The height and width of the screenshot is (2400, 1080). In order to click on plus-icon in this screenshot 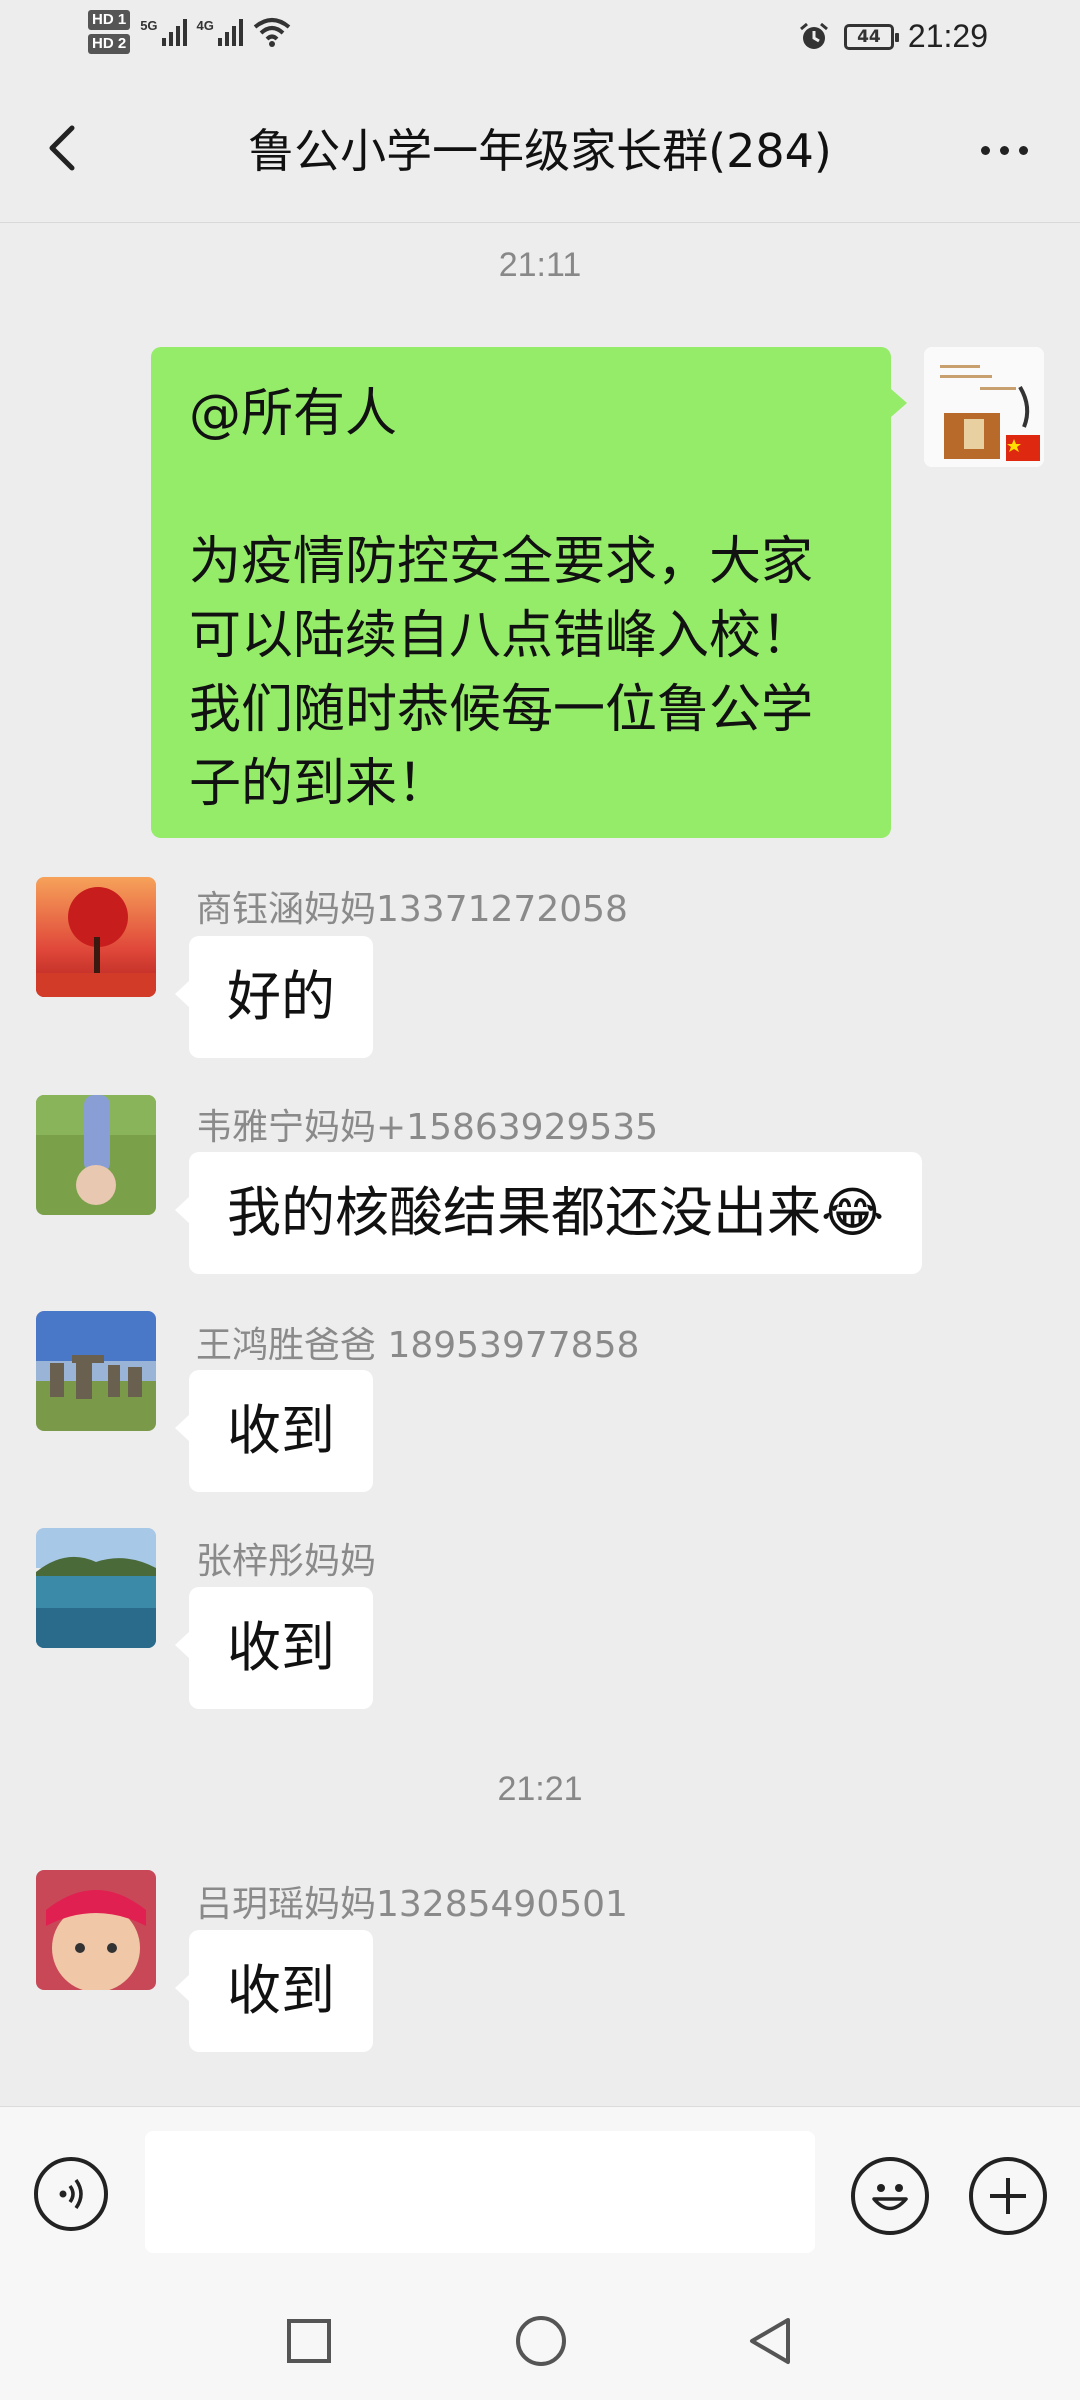, I will do `click(1008, 2196)`.